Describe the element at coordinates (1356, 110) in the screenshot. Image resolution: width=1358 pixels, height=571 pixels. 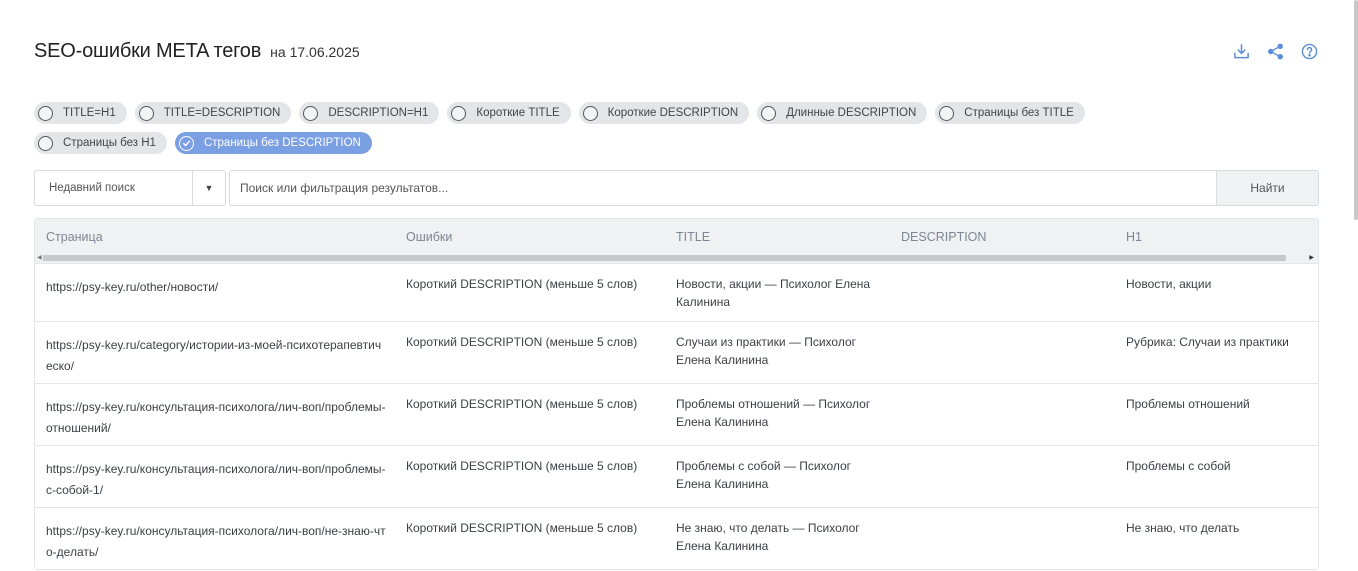
I see `vertical-scrollbar` at that location.